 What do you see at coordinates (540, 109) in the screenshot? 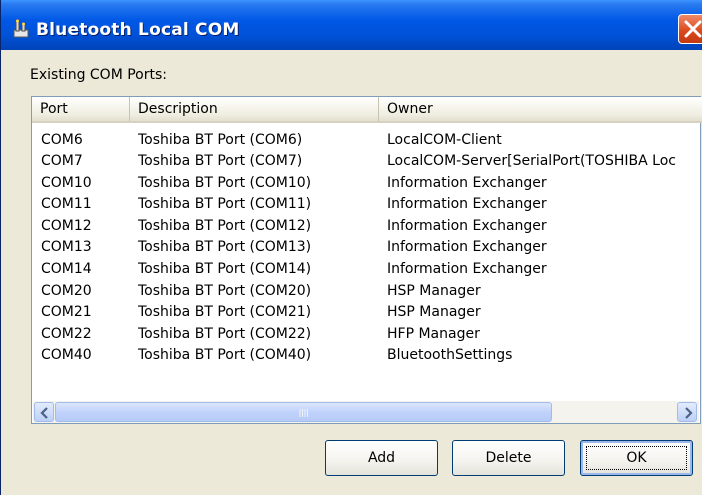
I see `column-header-owner: Owner` at bounding box center [540, 109].